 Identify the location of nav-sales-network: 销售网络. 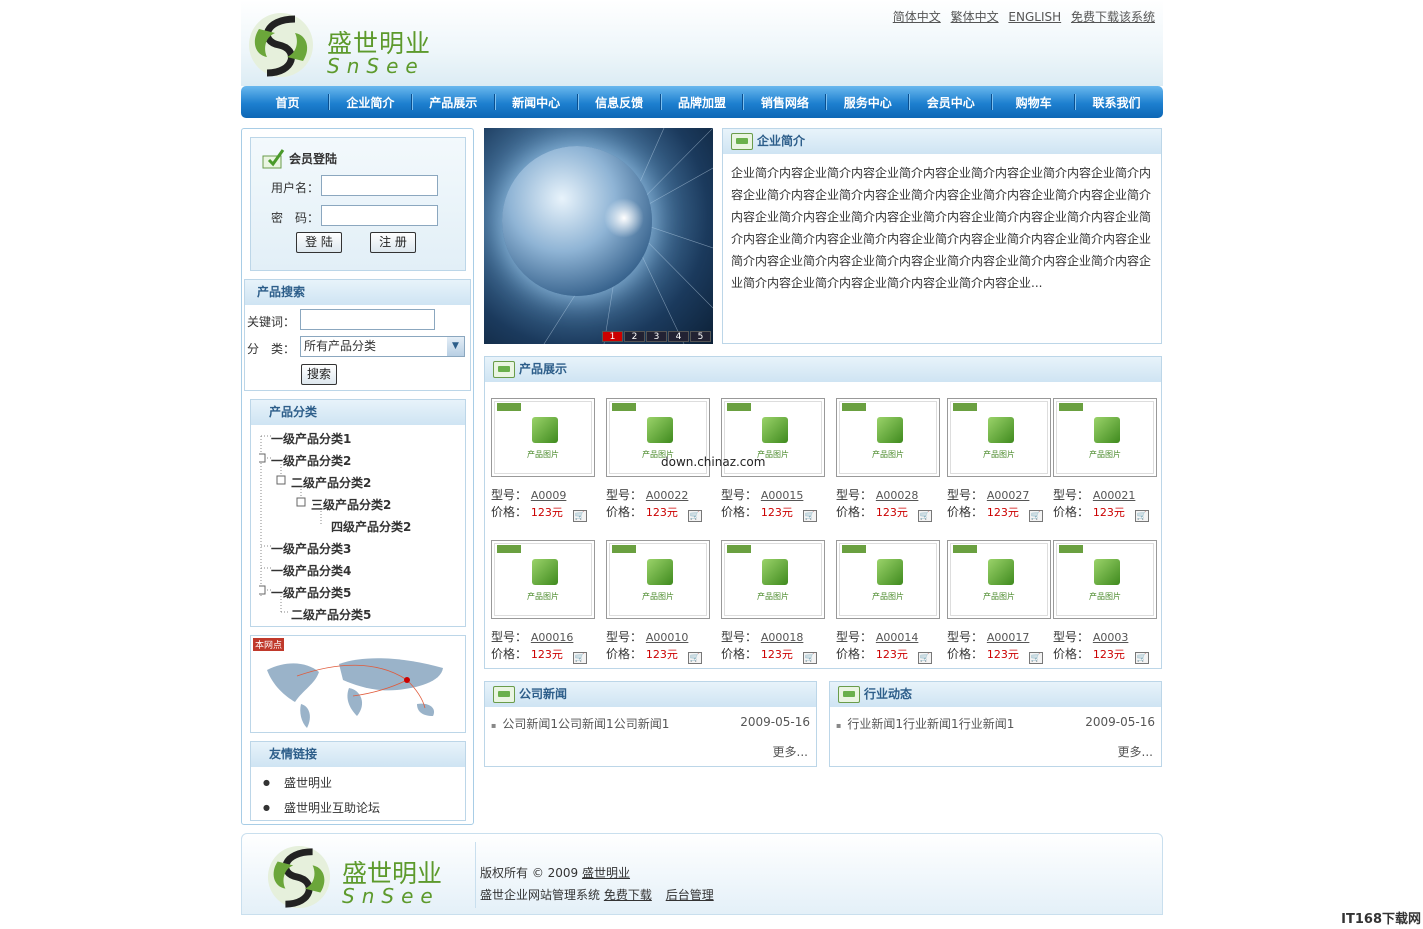
(784, 102).